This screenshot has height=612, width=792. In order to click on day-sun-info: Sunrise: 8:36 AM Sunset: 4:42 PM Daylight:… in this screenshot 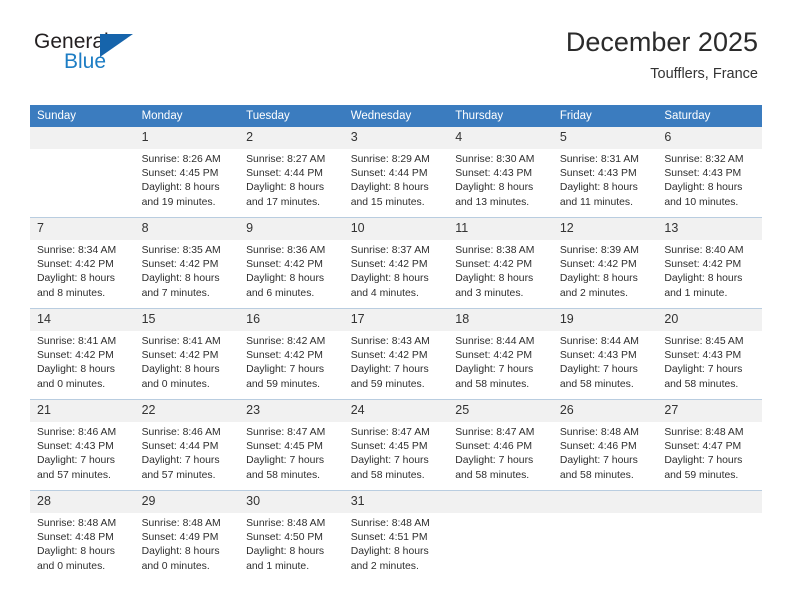, I will do `click(291, 270)`.